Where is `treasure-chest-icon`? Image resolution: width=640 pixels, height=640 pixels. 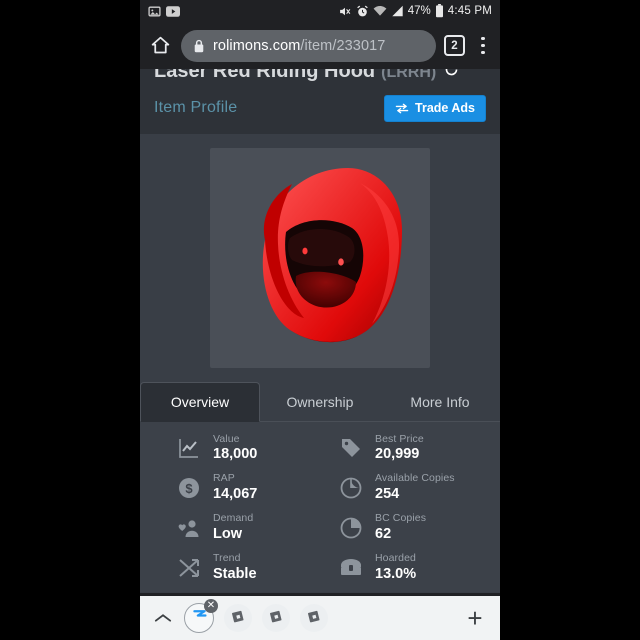
treasure-chest-icon is located at coordinates (351, 568).